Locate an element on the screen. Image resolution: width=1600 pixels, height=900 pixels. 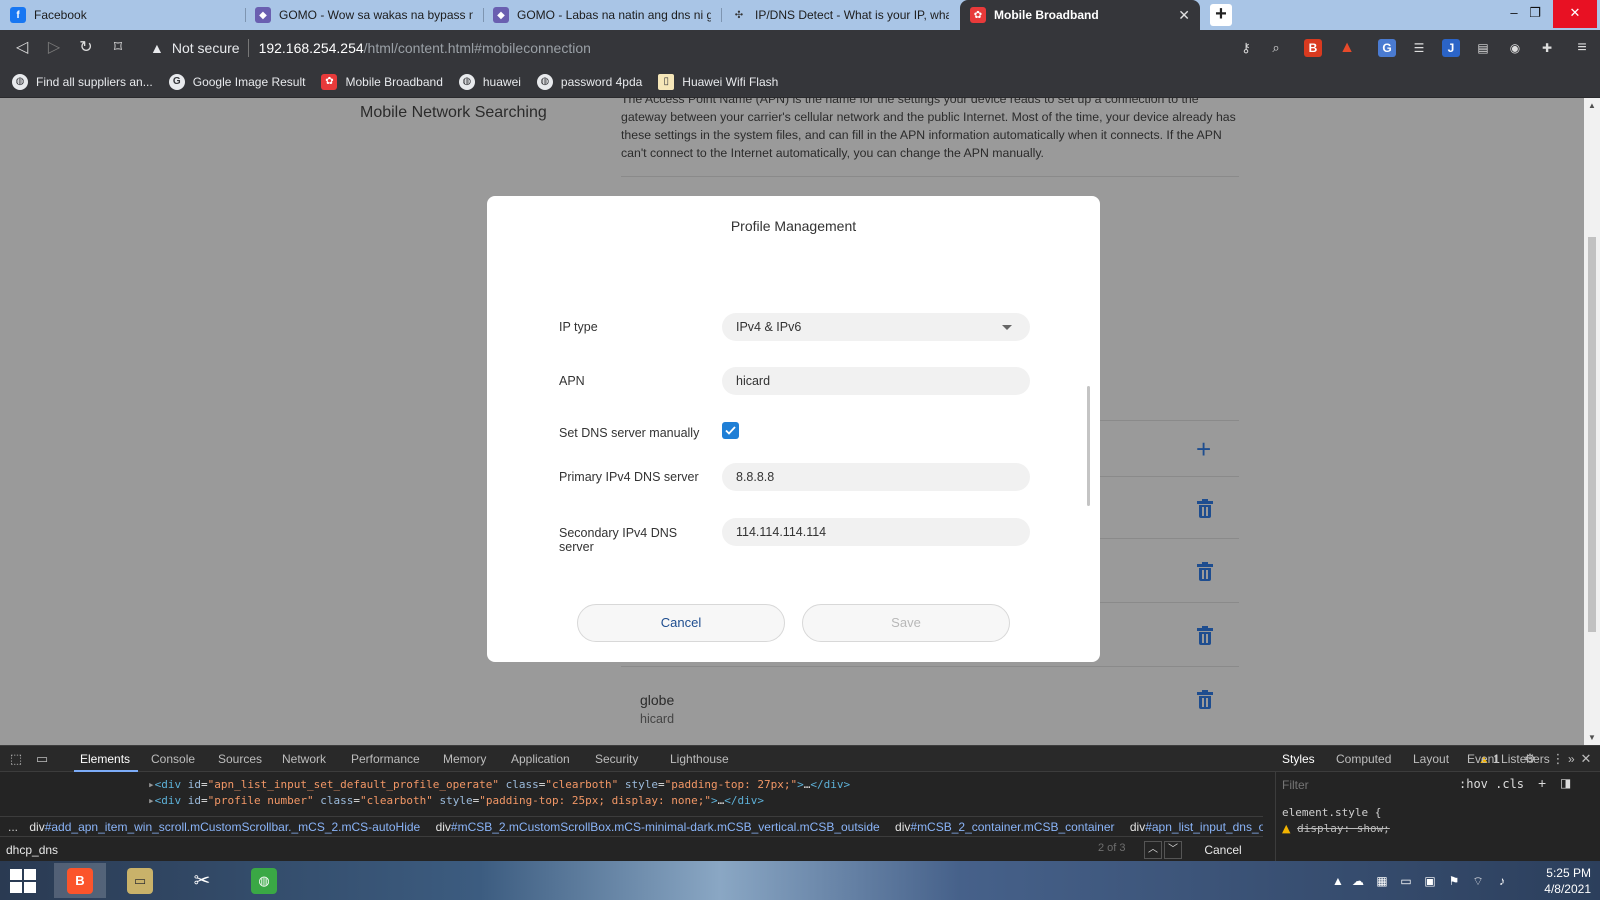
left-menu-title: Mobile Network Searching is located at coordinates (453, 113).